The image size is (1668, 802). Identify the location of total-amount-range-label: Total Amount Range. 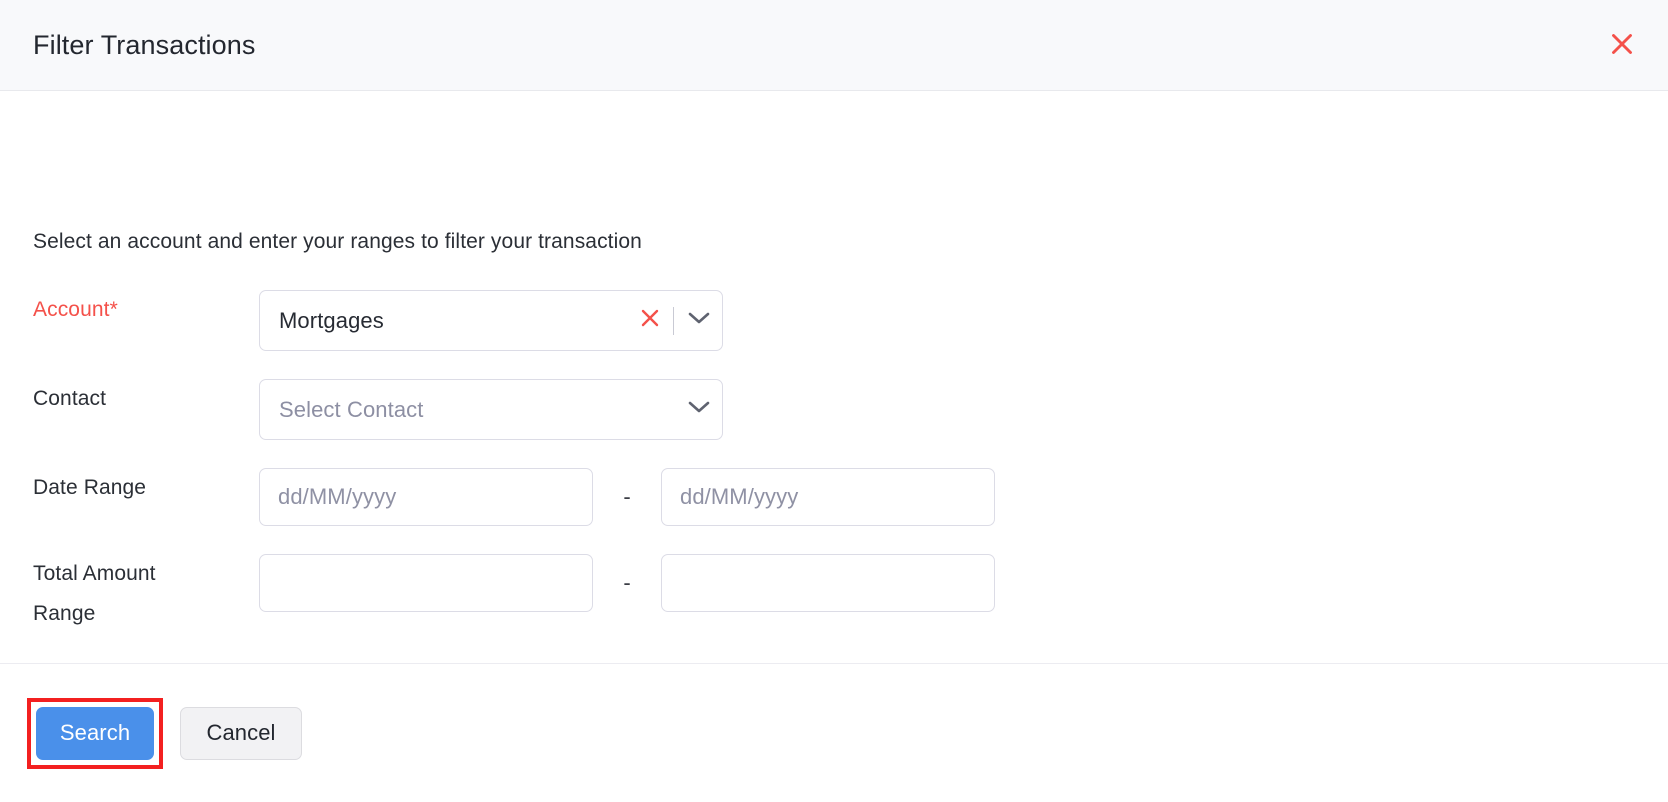
(129, 594).